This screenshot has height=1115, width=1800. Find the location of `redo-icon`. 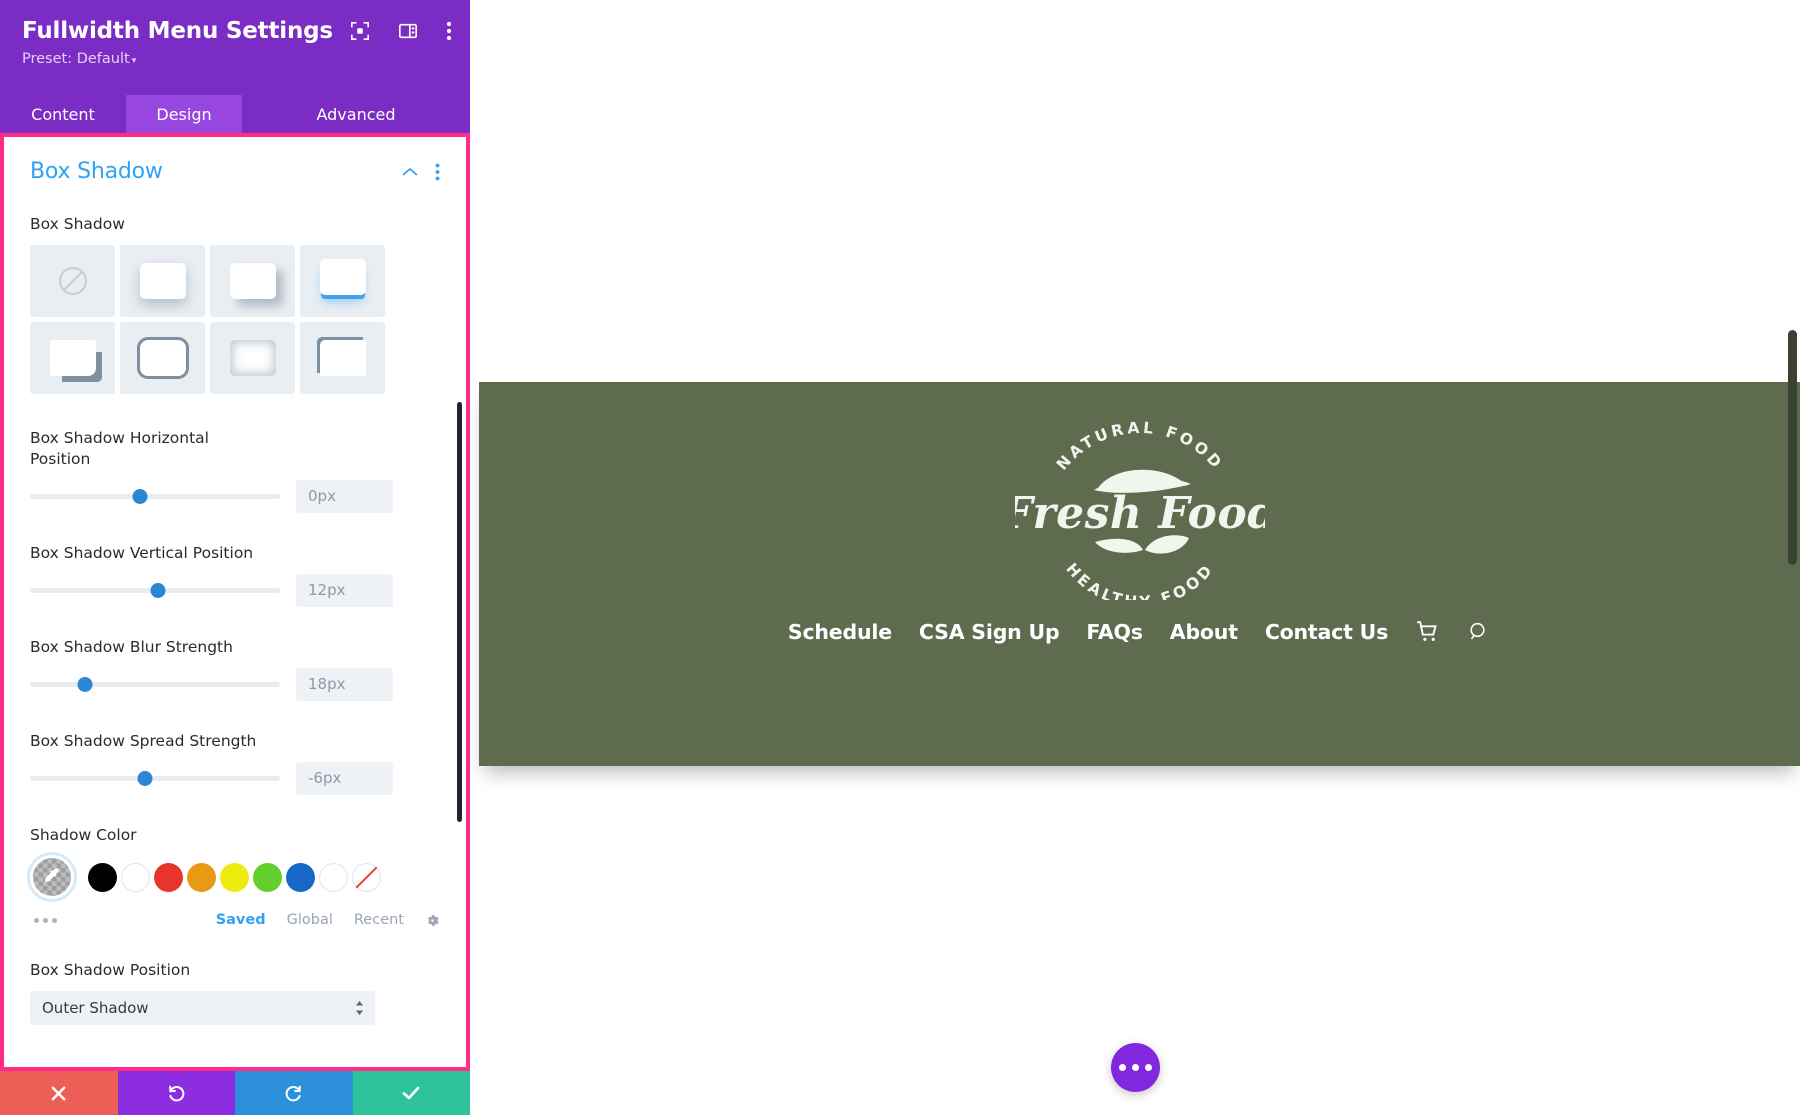

redo-icon is located at coordinates (293, 1093).